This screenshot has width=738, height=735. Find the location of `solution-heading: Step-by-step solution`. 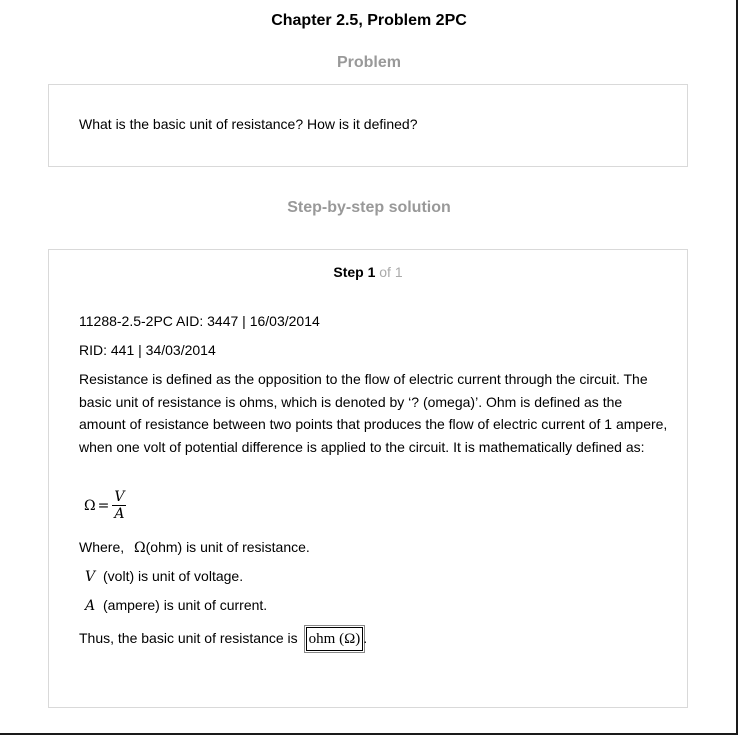

solution-heading: Step-by-step solution is located at coordinates (369, 207).